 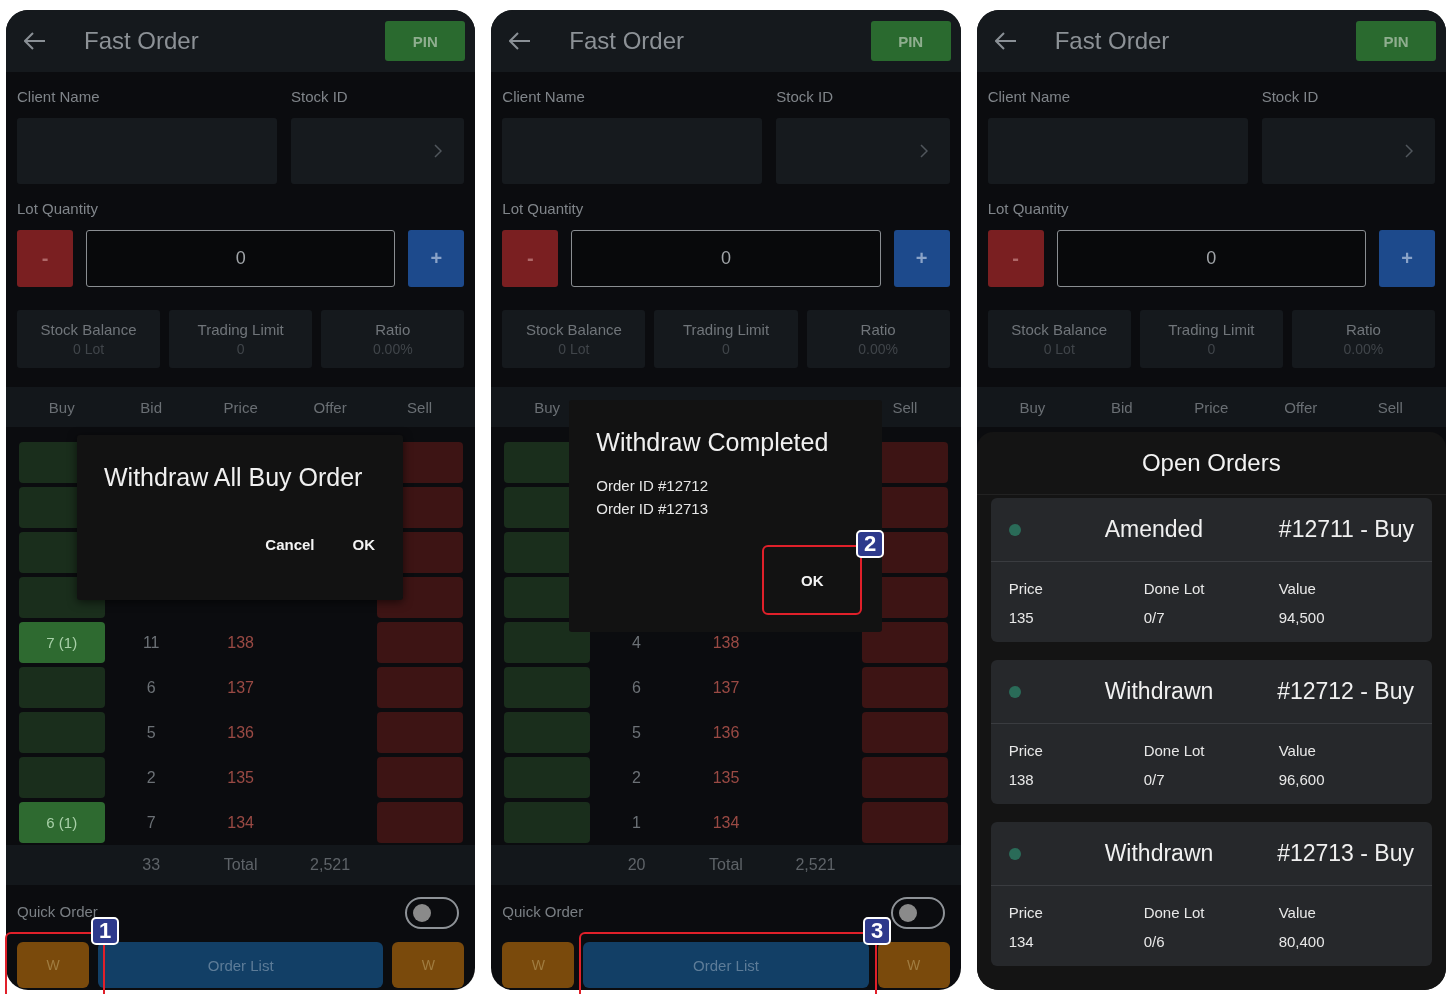 What do you see at coordinates (61, 822) in the screenshot?
I see `buy-cell: 6 (1)` at bounding box center [61, 822].